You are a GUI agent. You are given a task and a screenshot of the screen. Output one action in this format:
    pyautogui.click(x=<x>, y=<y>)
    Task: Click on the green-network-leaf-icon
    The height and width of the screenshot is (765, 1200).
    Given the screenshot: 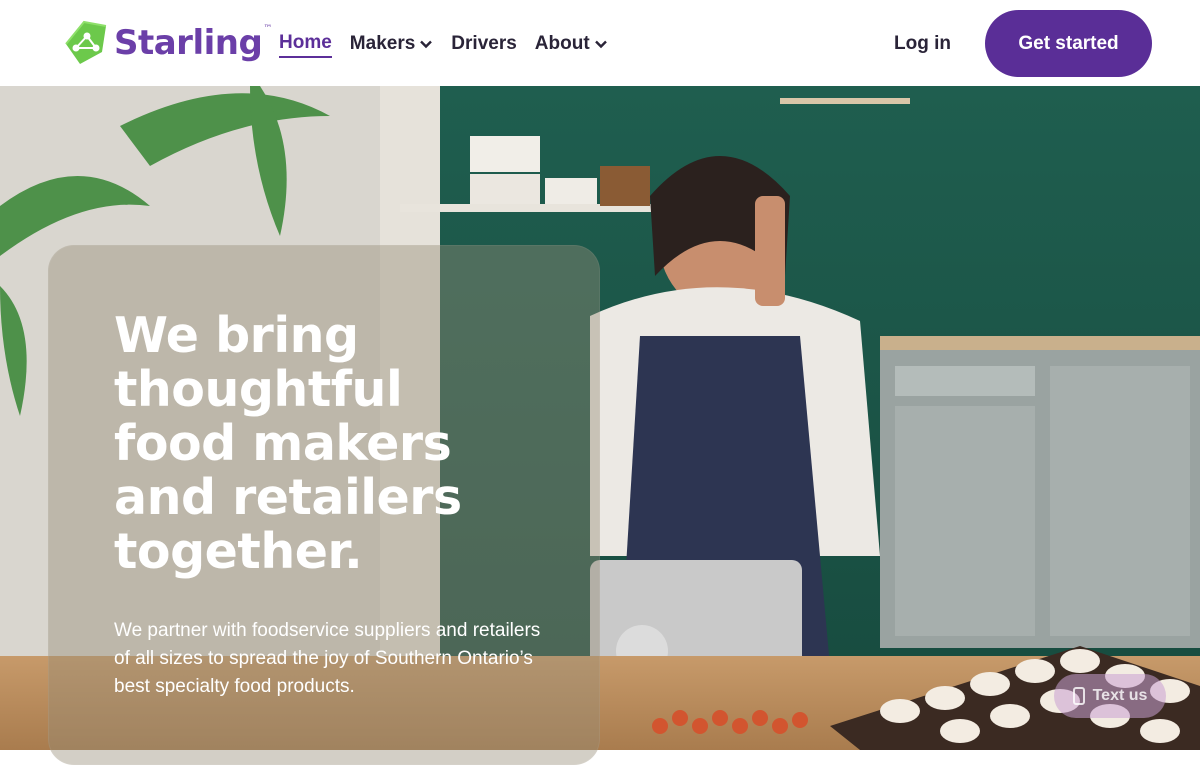 What is the action you would take?
    pyautogui.click(x=86, y=42)
    